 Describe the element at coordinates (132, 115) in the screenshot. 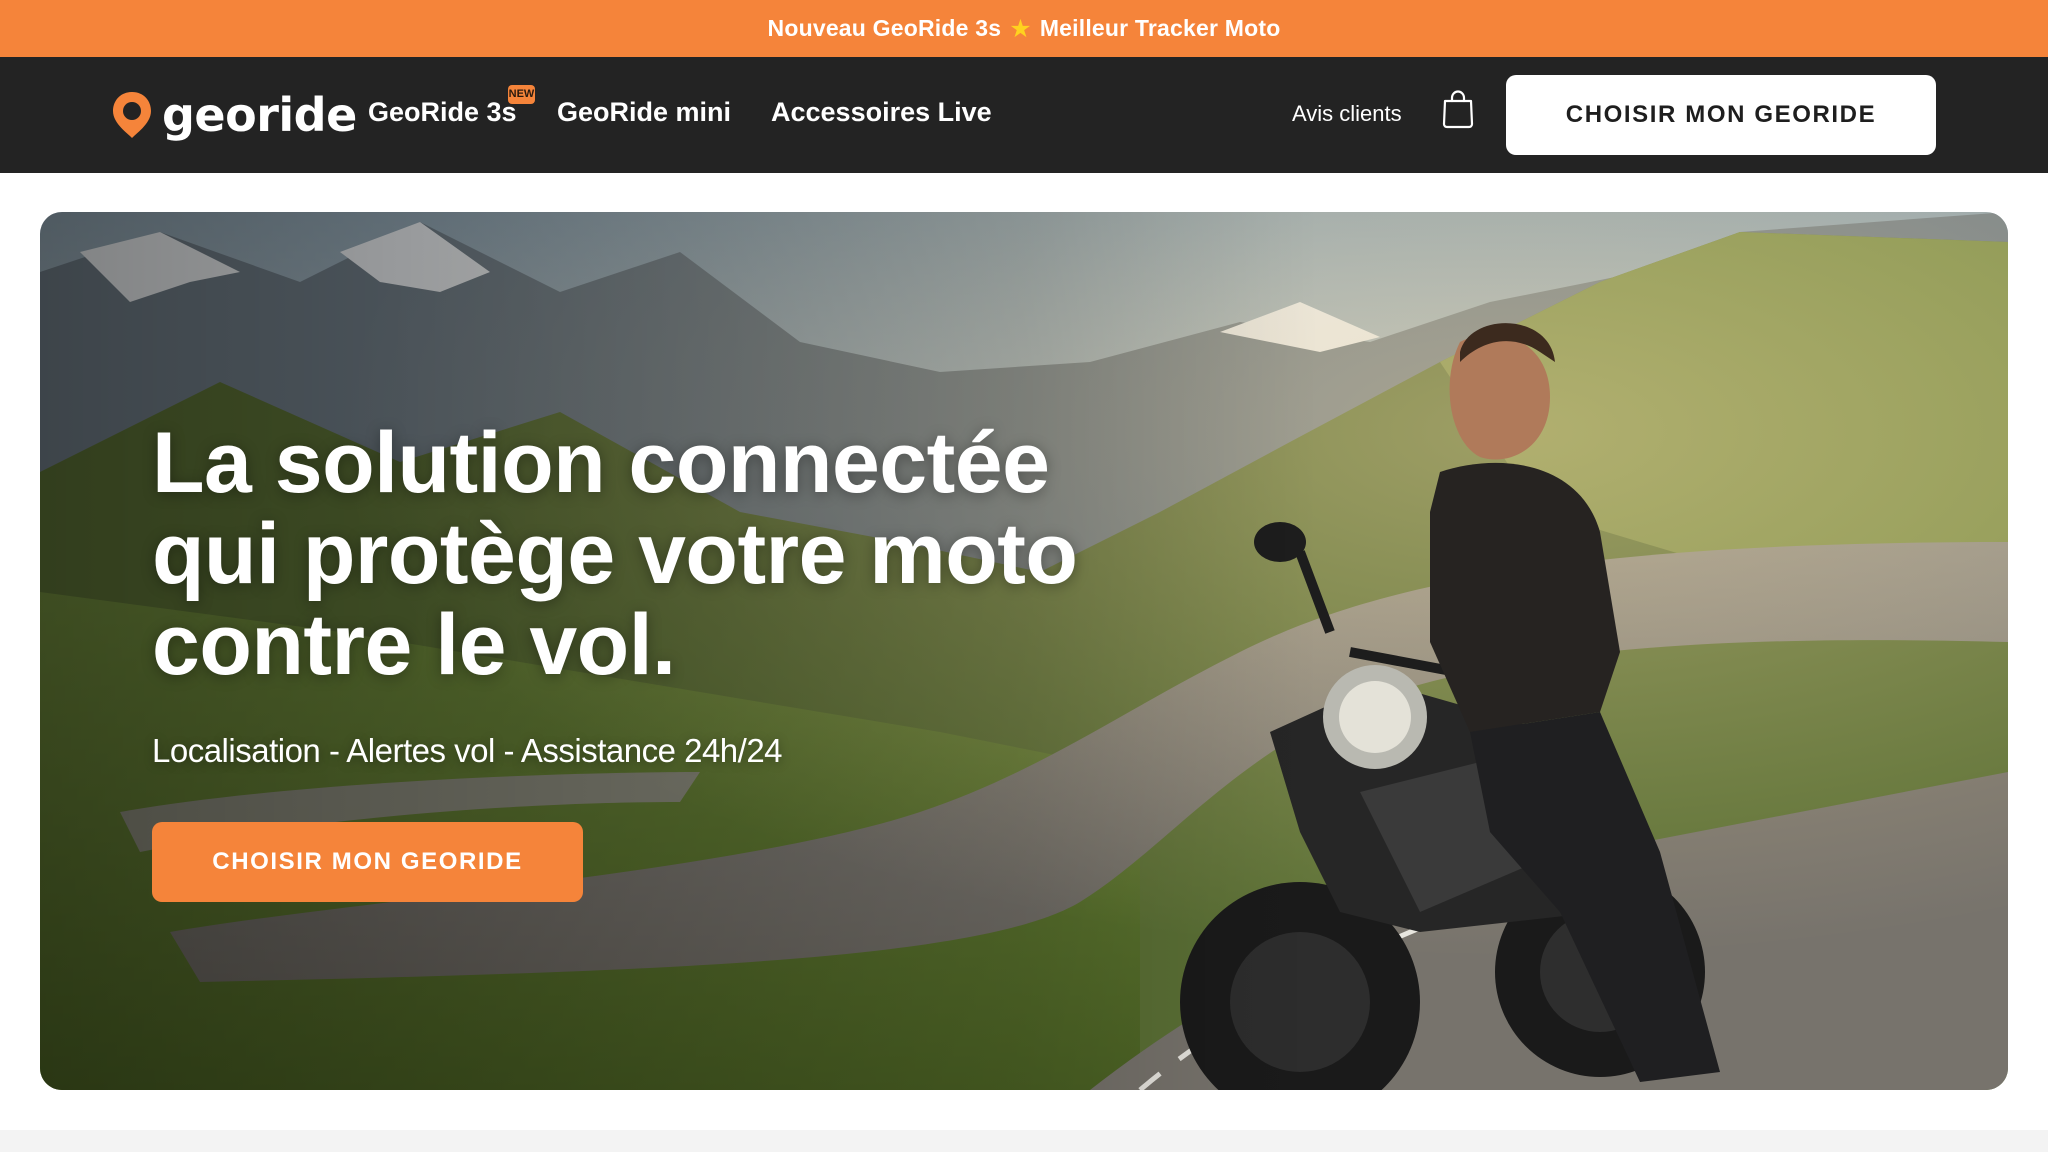

I see `location-pin-icon` at that location.